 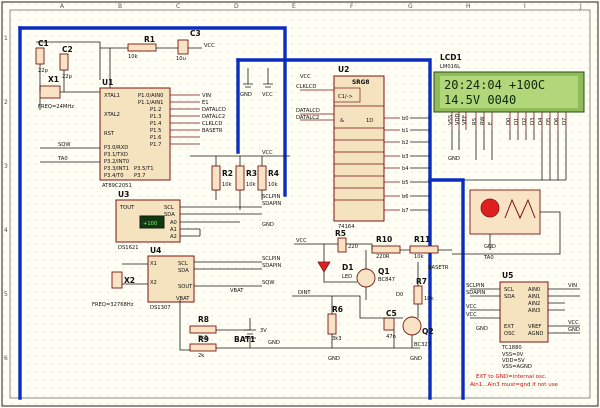 I want to click on lcd1-pin-d2: D2, so click(x=525, y=121).